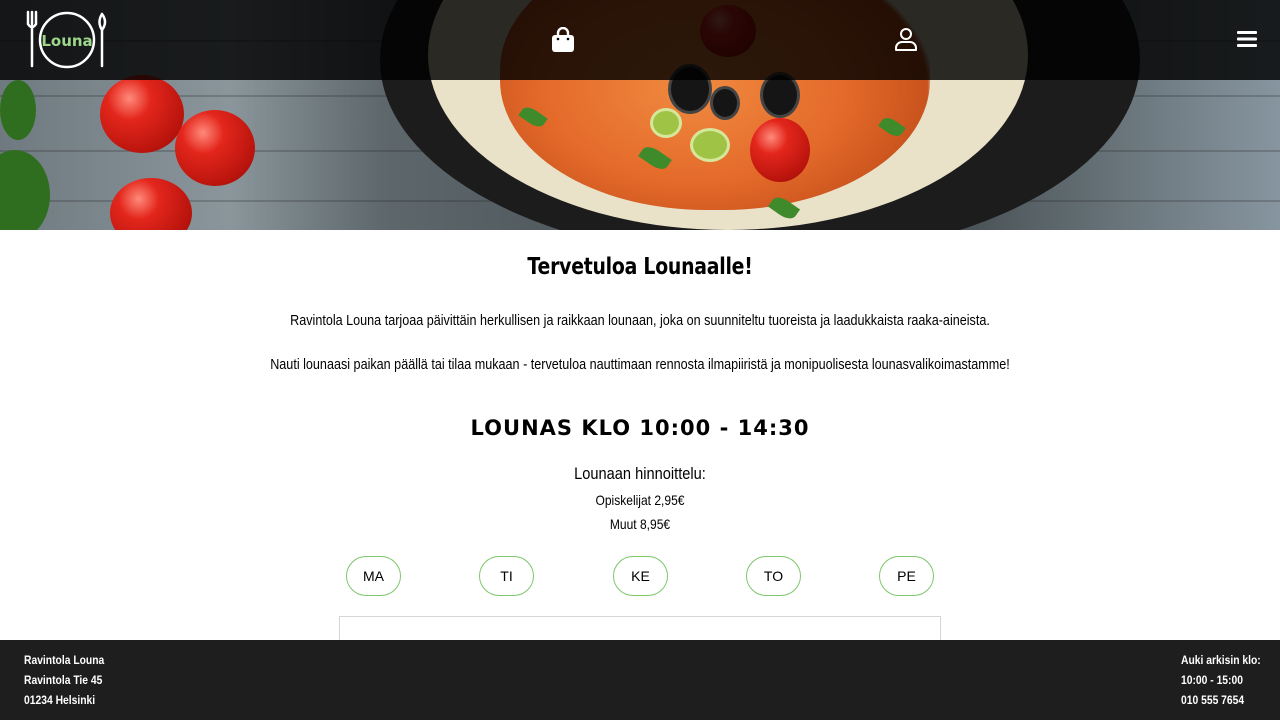 This screenshot has height=720, width=1280. What do you see at coordinates (64, 660) in the screenshot?
I see `footer-restaurant-name: Ravintola Louna` at bounding box center [64, 660].